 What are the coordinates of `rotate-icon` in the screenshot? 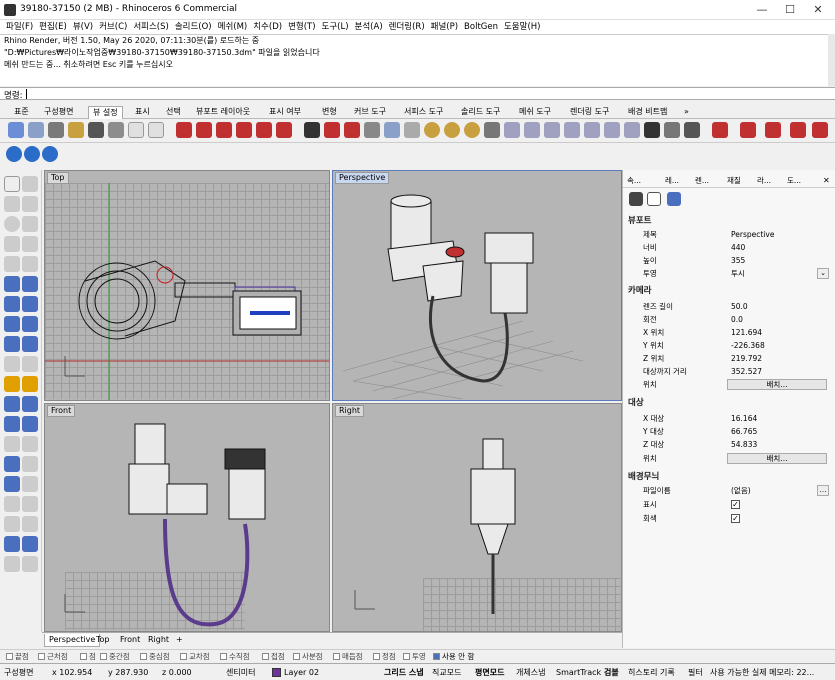 It's located at (12, 464).